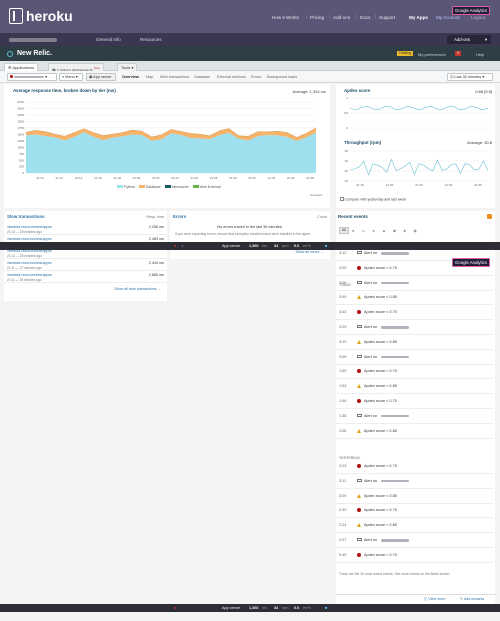 Image resolution: width=500 pixels, height=621 pixels. I want to click on event-text: Apdex score < 0.85, so click(380, 297).